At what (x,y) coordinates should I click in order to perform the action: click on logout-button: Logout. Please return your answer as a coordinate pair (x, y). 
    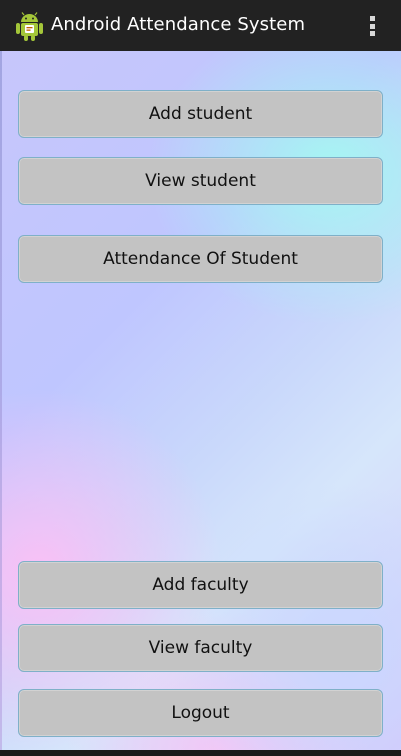
    Looking at the image, I should click on (200, 713).